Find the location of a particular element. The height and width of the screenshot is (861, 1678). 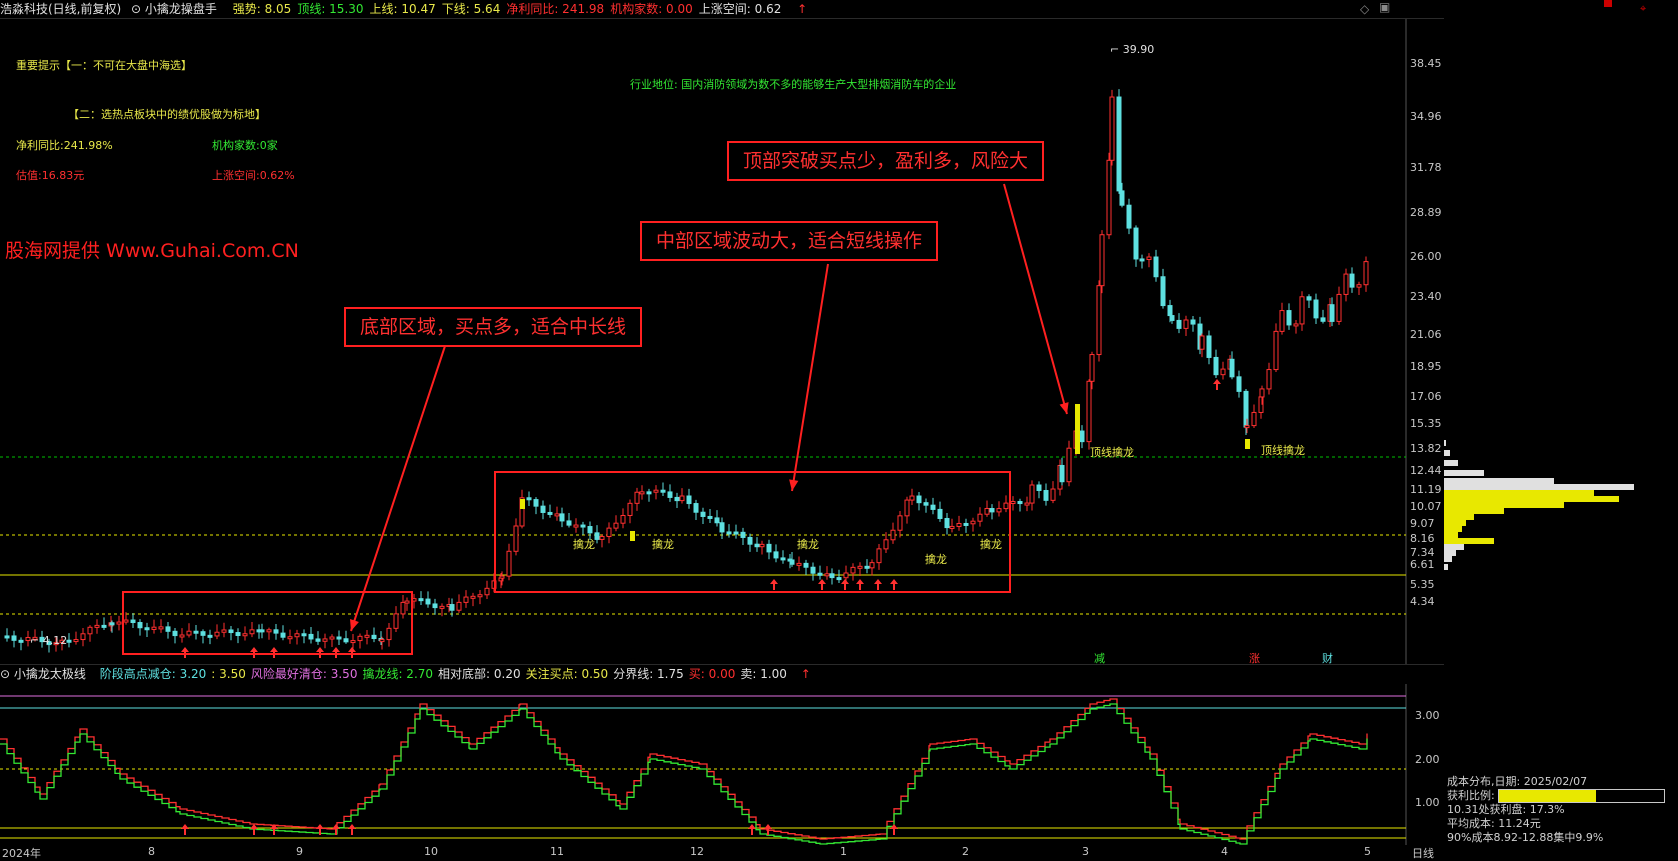

header-item-4: 净利同比: 241.98 is located at coordinates (555, 9).